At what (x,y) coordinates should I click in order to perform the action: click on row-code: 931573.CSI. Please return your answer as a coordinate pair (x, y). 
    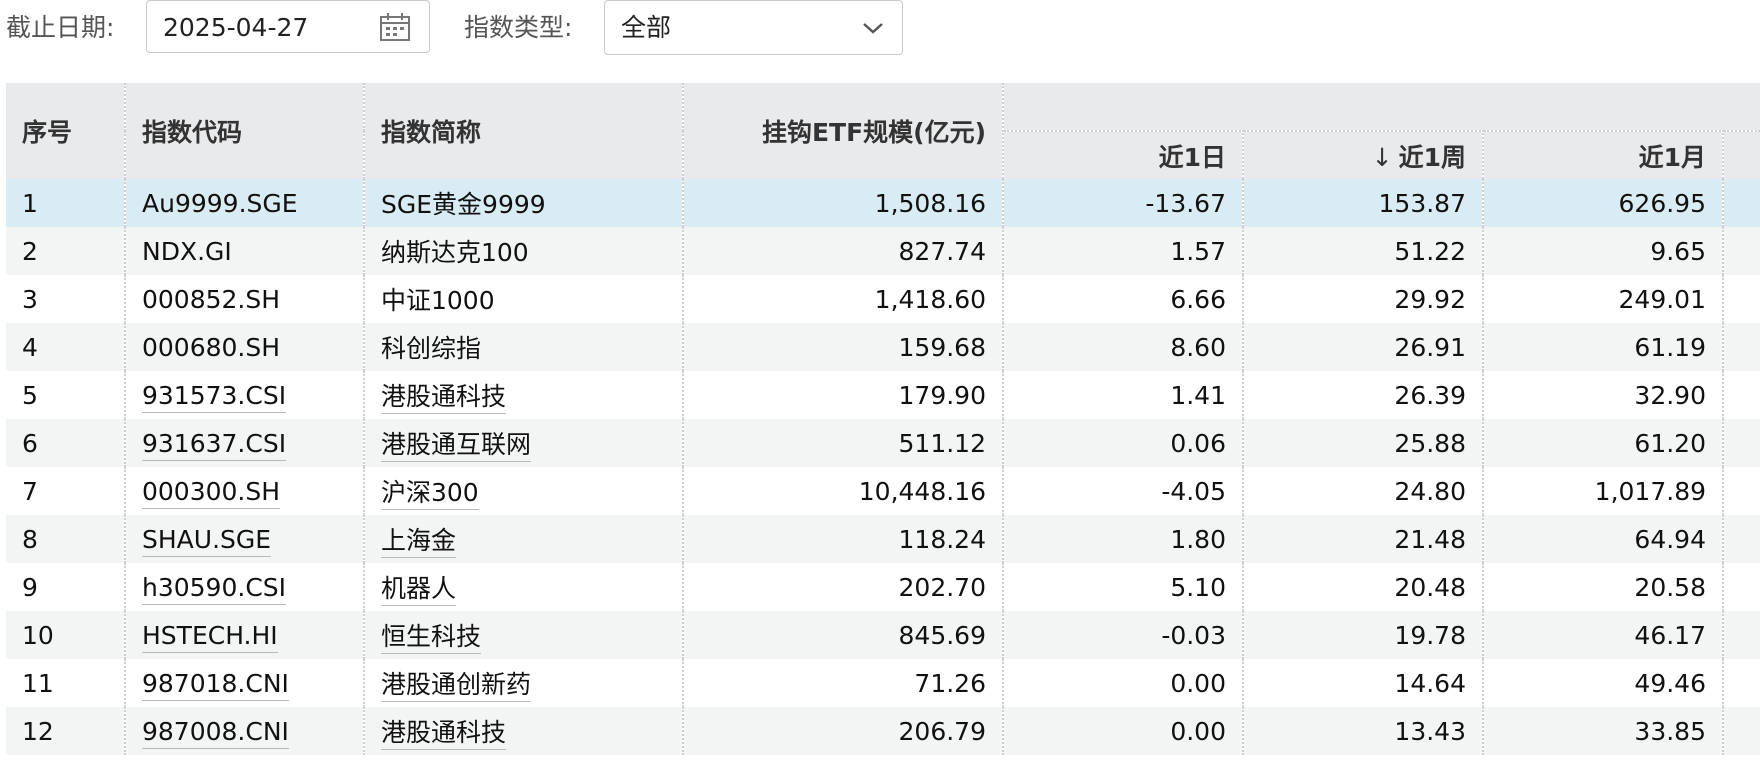
    Looking at the image, I should click on (245, 395).